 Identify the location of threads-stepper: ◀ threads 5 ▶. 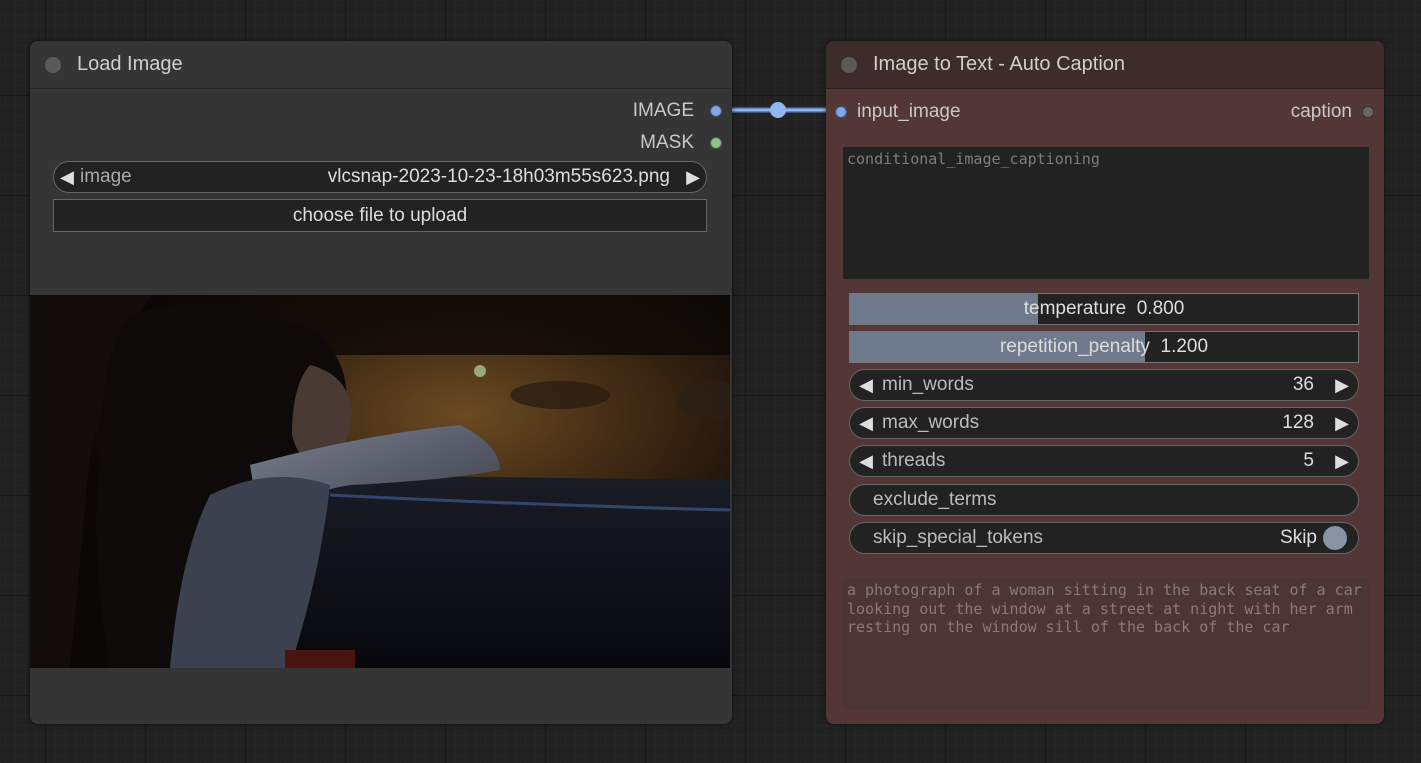
(1104, 461).